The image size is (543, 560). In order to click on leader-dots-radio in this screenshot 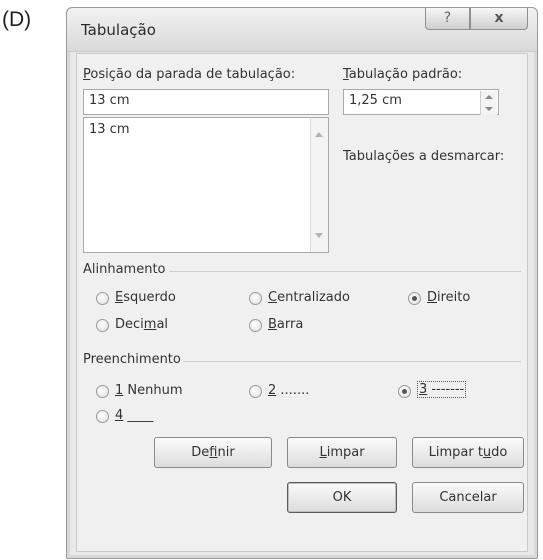, I will do `click(255, 391)`.